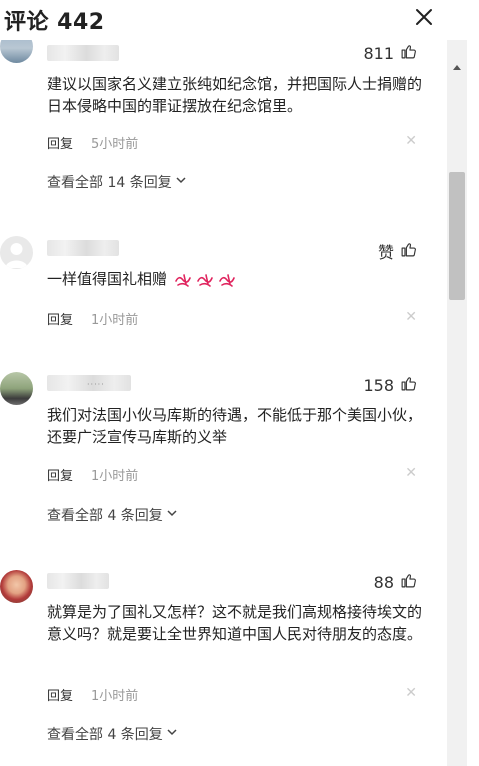 This screenshot has height=766, width=479. I want to click on comment-text: 我们对法国小伙马库斯的待遇，不能低于那个美国小伙，还要广泛宣传马库斯的义举, so click(235, 426).